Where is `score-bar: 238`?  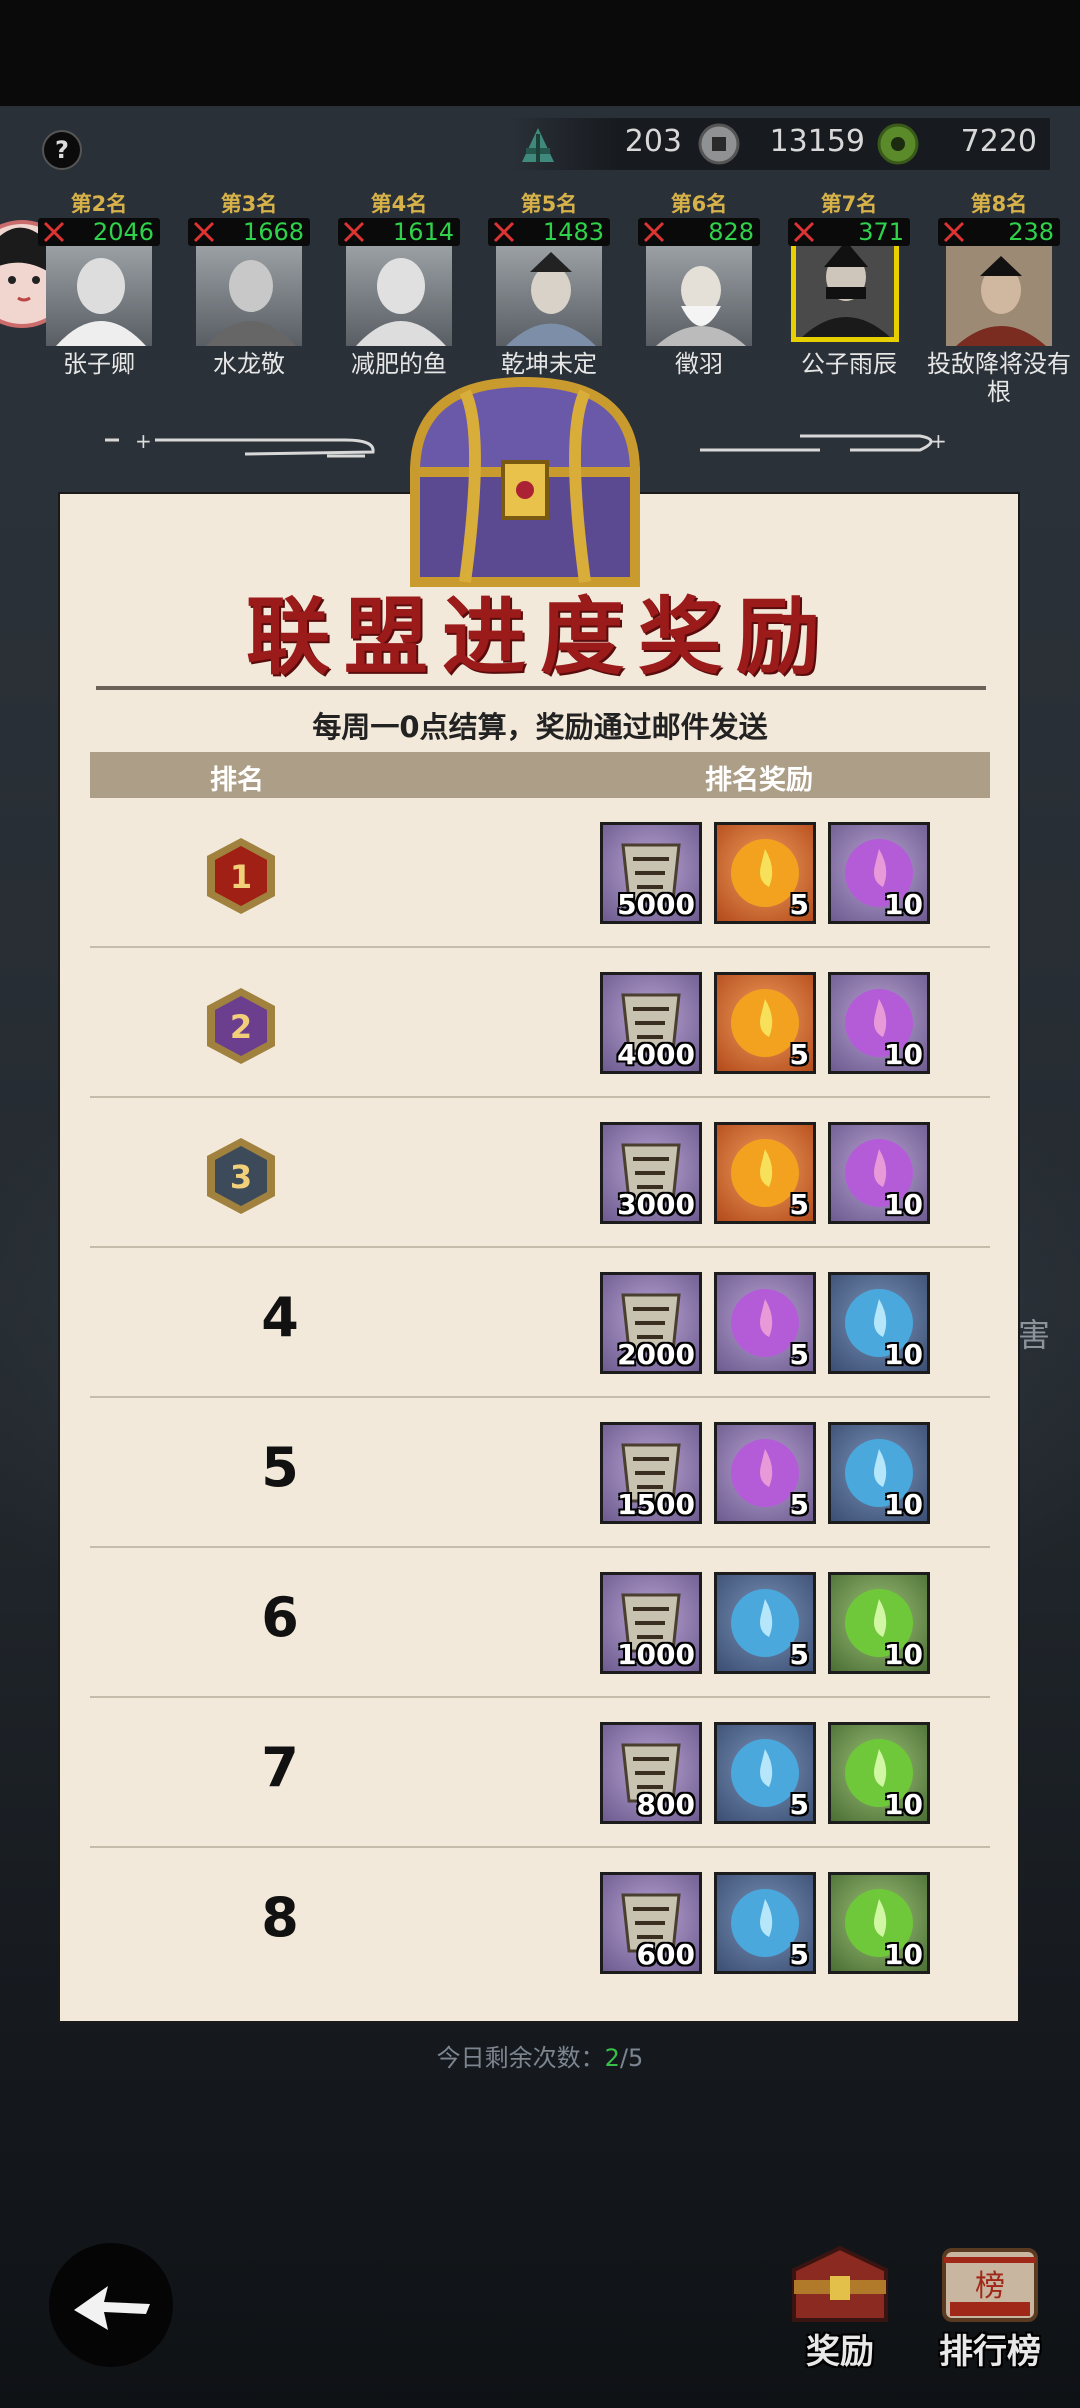 score-bar: 238 is located at coordinates (999, 232).